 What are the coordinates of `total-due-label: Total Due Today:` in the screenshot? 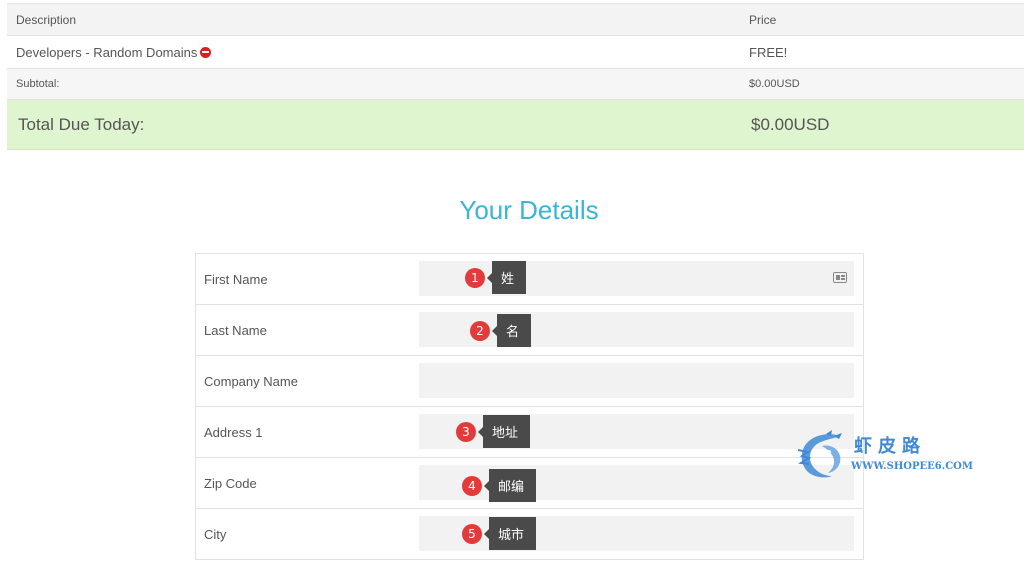 It's located at (81, 124).